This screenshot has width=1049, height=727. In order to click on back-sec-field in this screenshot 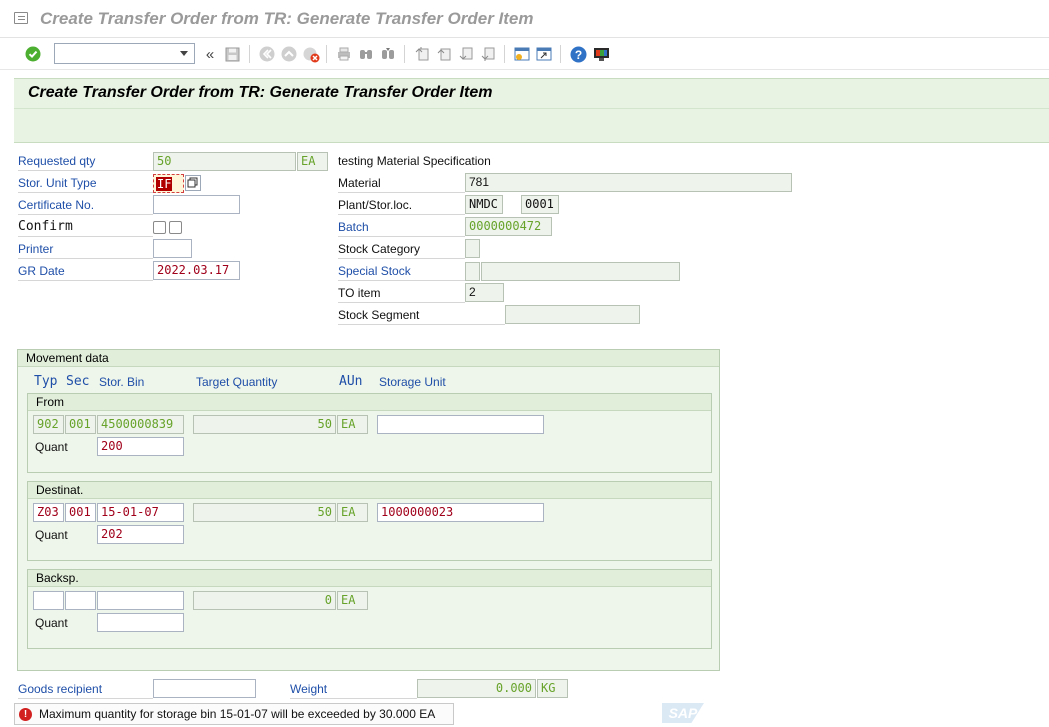, I will do `click(80, 600)`.